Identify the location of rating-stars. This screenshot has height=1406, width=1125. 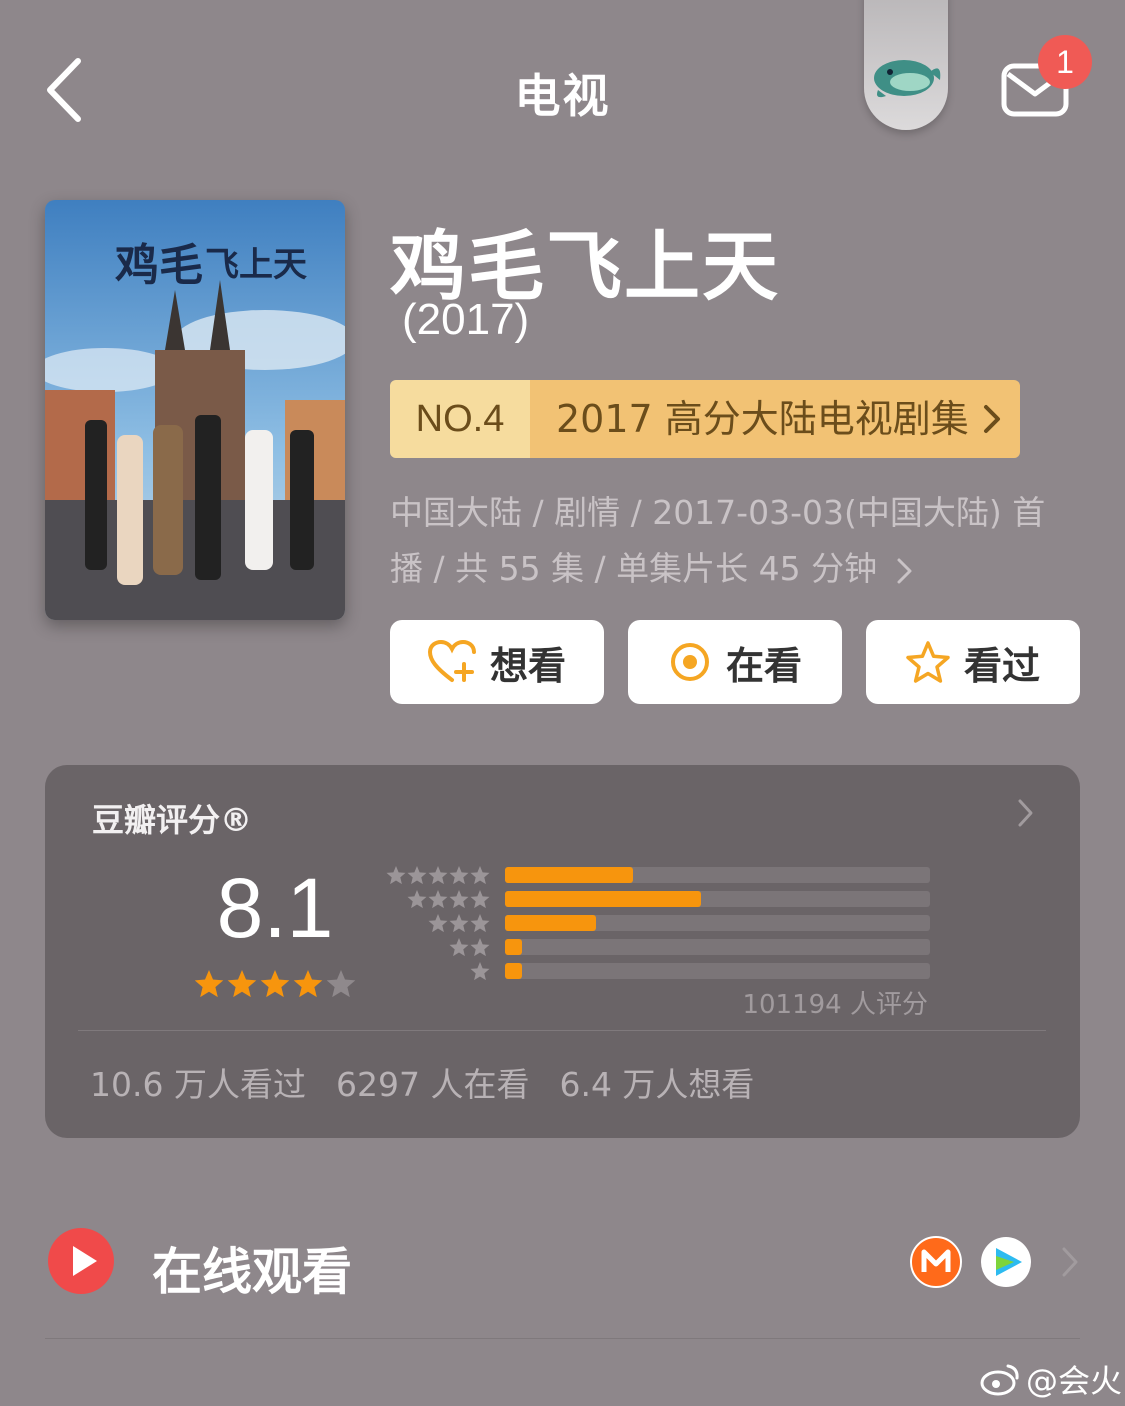
(275, 984).